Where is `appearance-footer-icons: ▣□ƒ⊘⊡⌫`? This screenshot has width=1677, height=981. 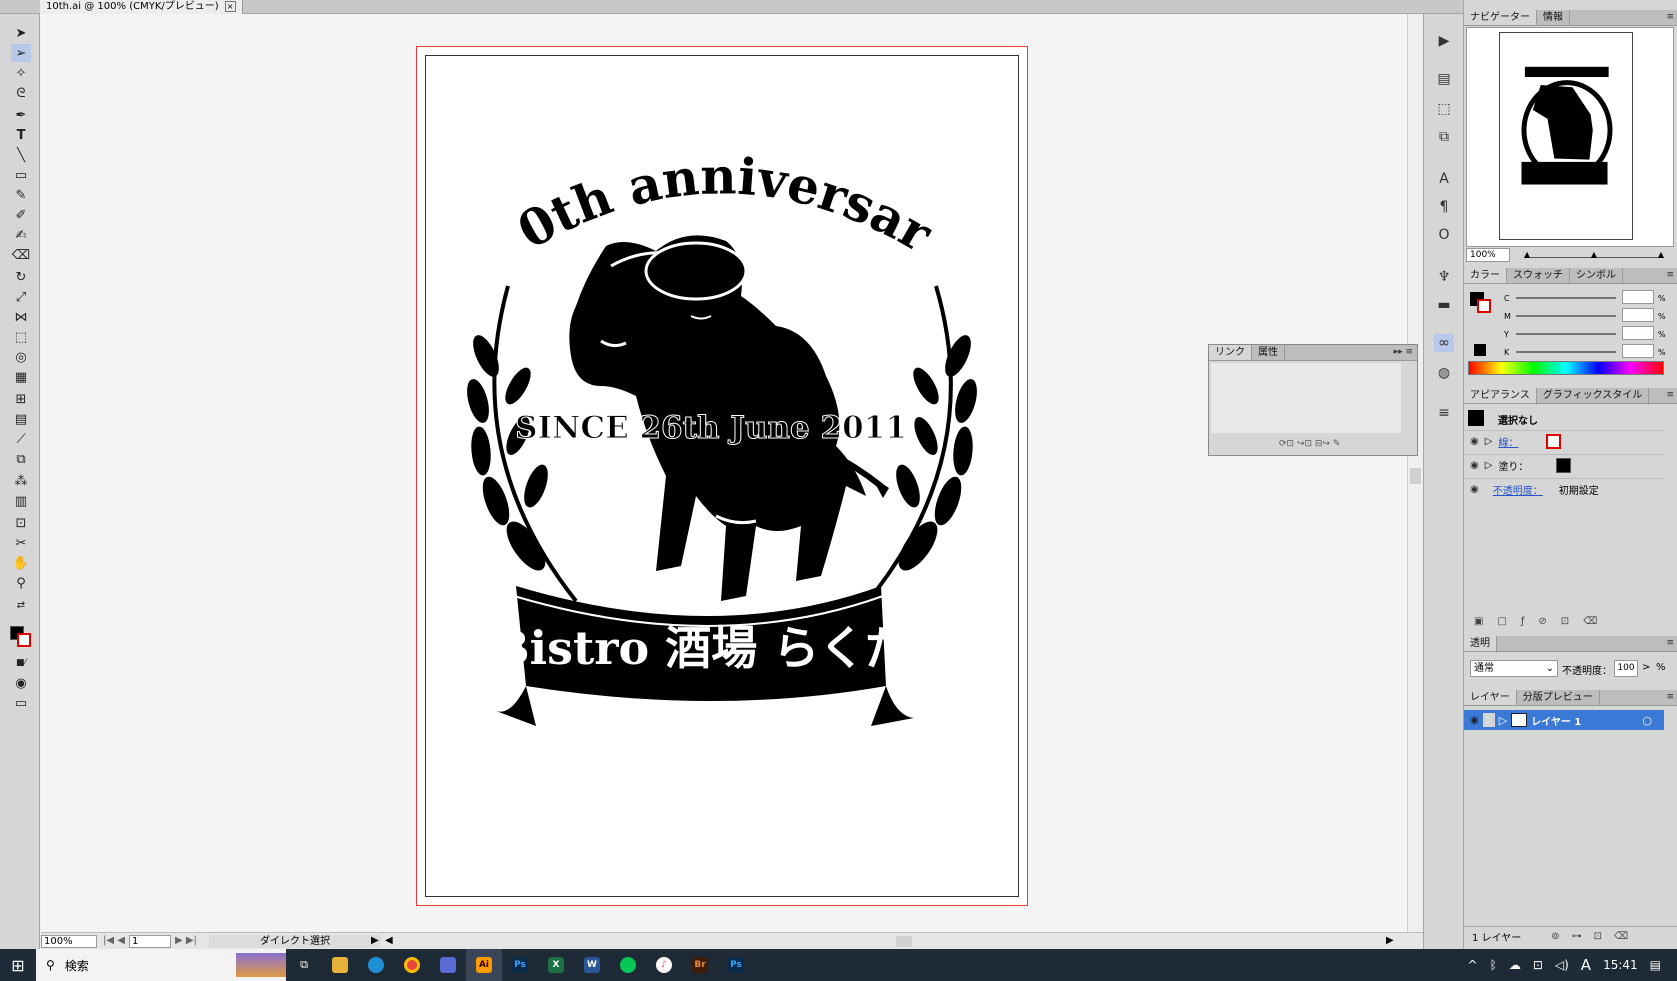 appearance-footer-icons: ▣□ƒ⊘⊡⌫ is located at coordinates (1542, 621).